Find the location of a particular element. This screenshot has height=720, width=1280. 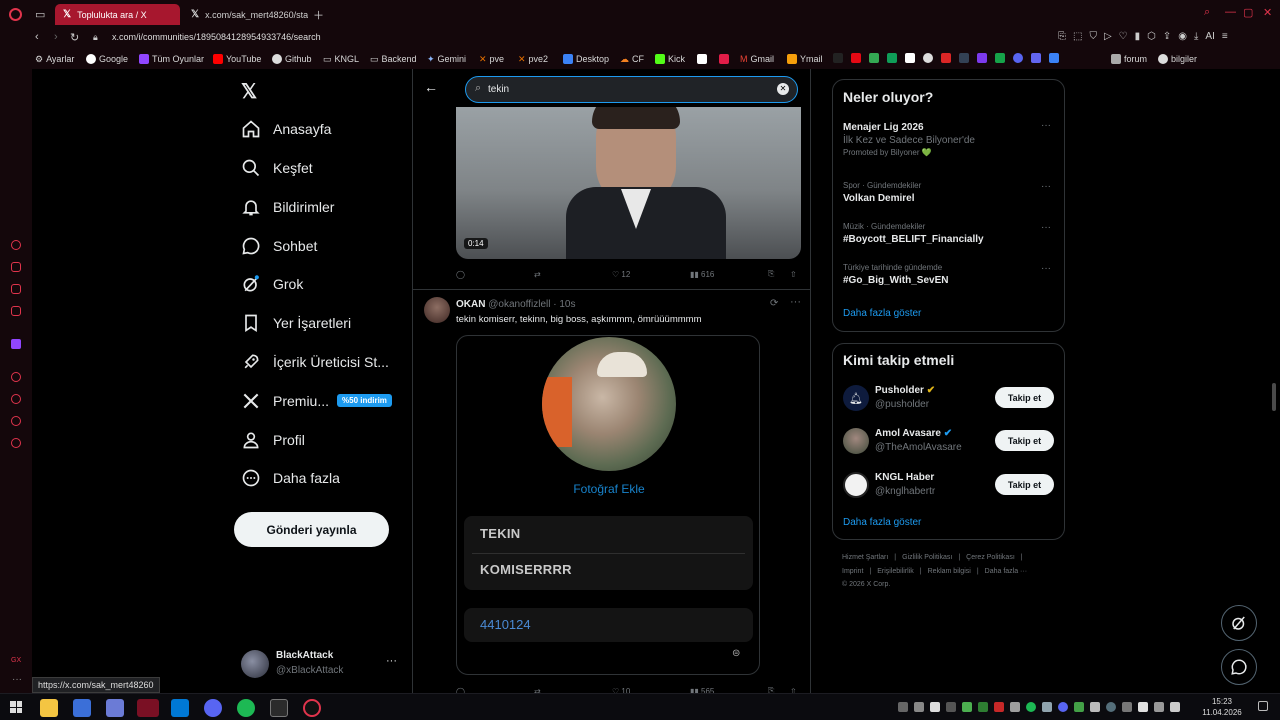

footer-privacy: Gizlilik Politikası is located at coordinates (927, 557).